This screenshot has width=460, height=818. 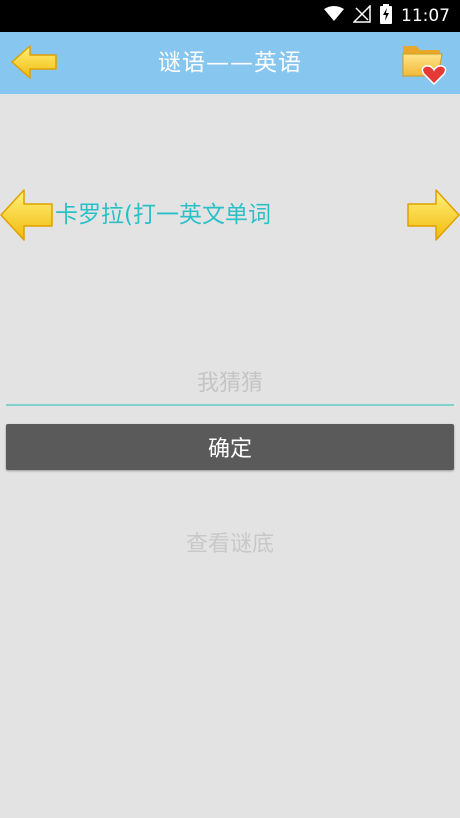 I want to click on back-button, so click(x=35, y=62).